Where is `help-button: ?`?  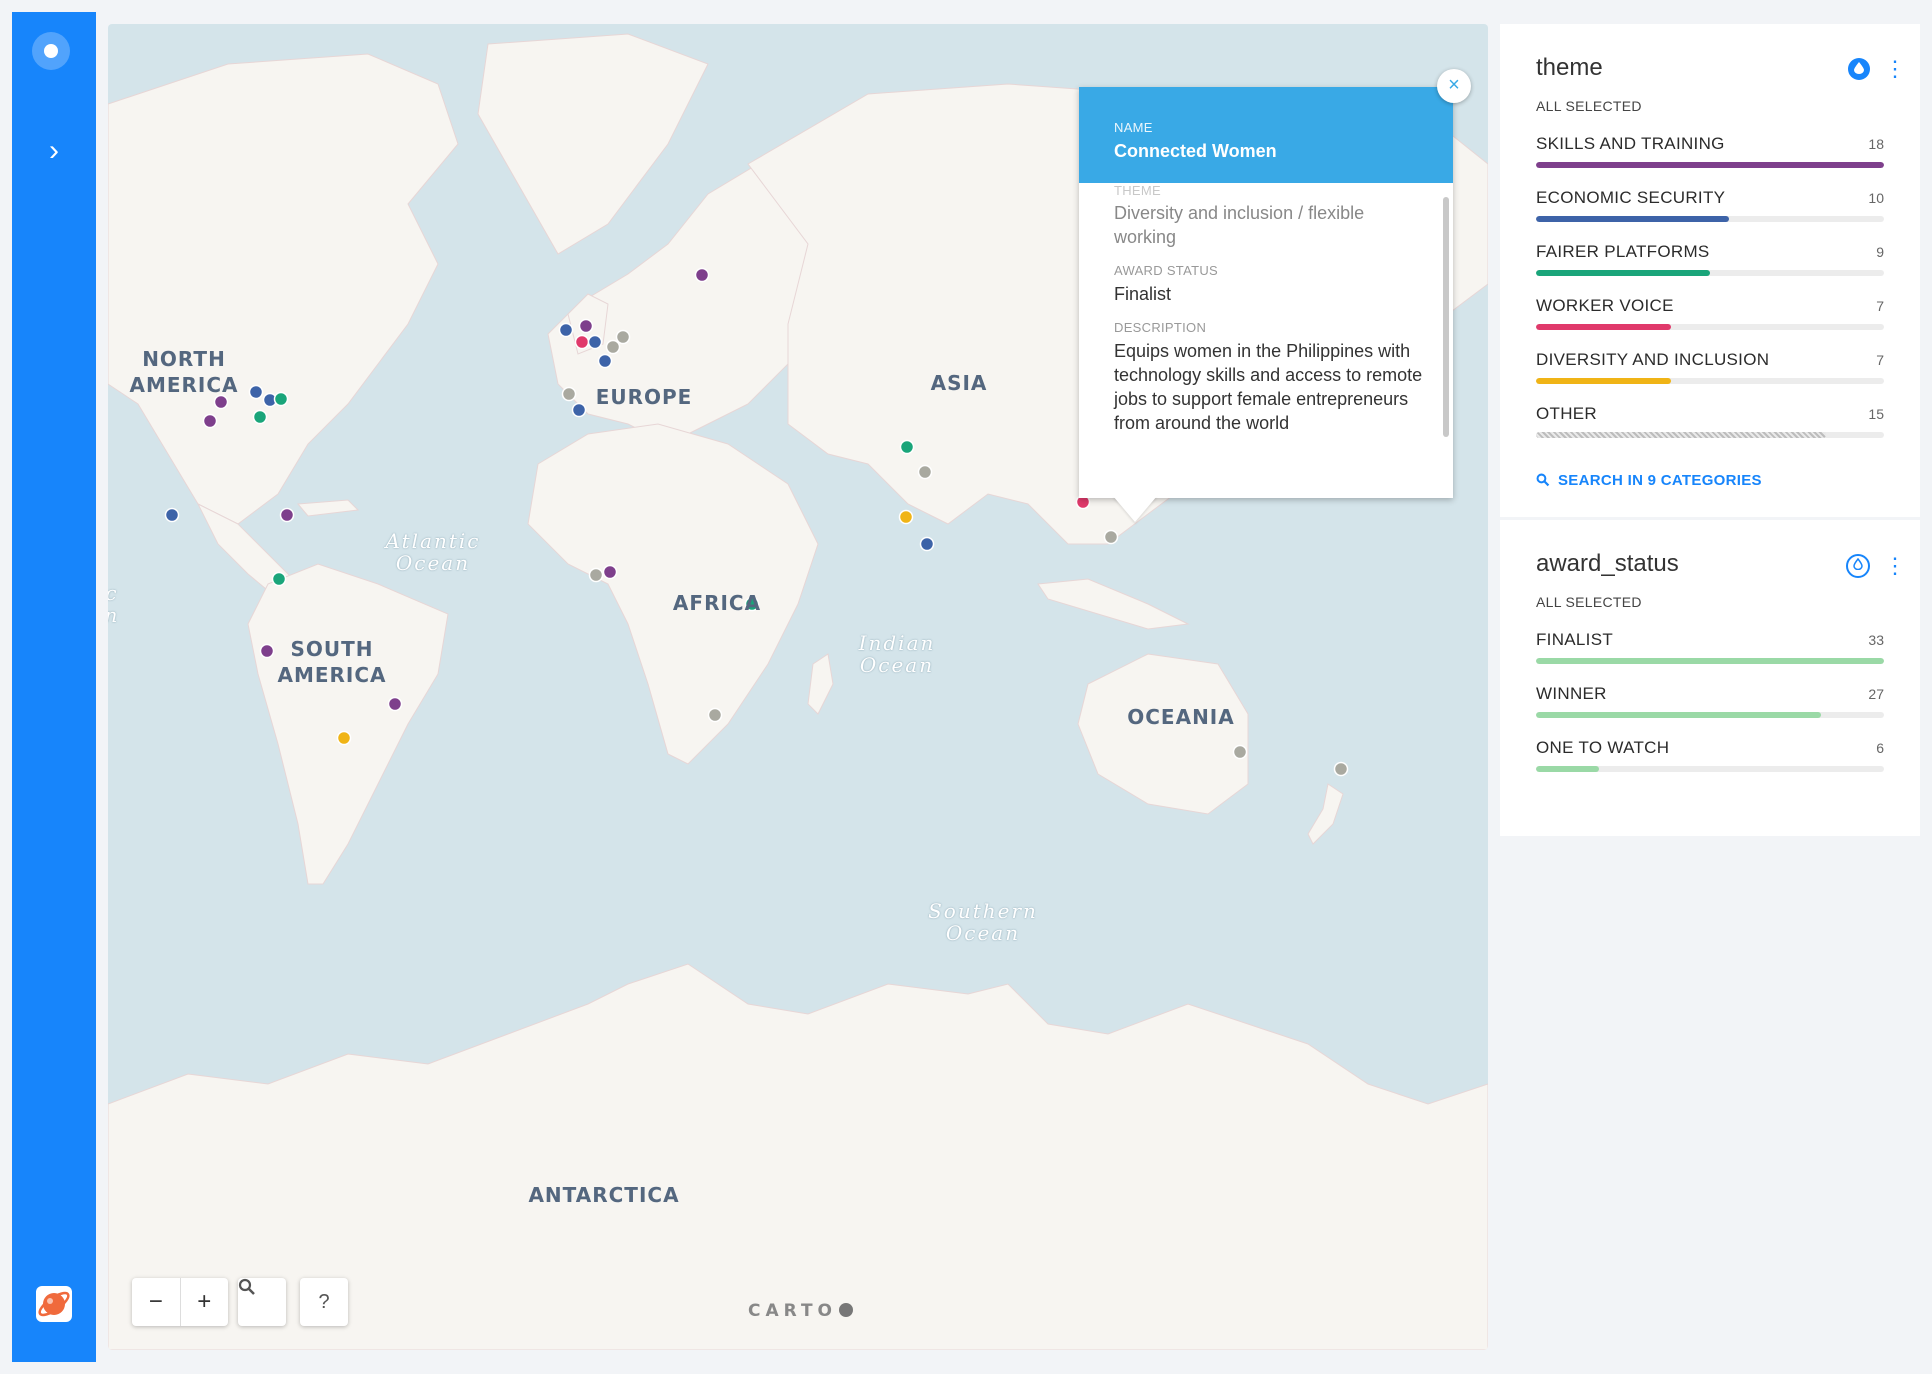
help-button: ? is located at coordinates (324, 1302).